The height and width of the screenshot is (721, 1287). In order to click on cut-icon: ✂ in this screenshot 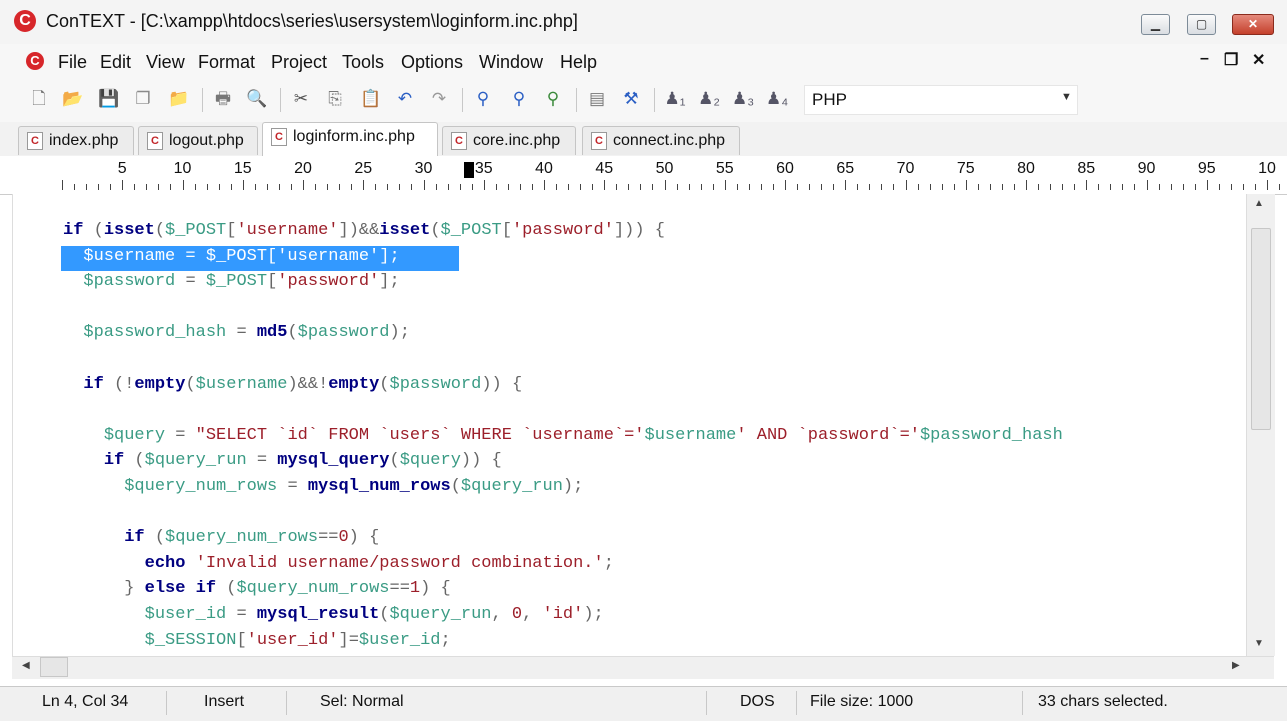, I will do `click(301, 99)`.